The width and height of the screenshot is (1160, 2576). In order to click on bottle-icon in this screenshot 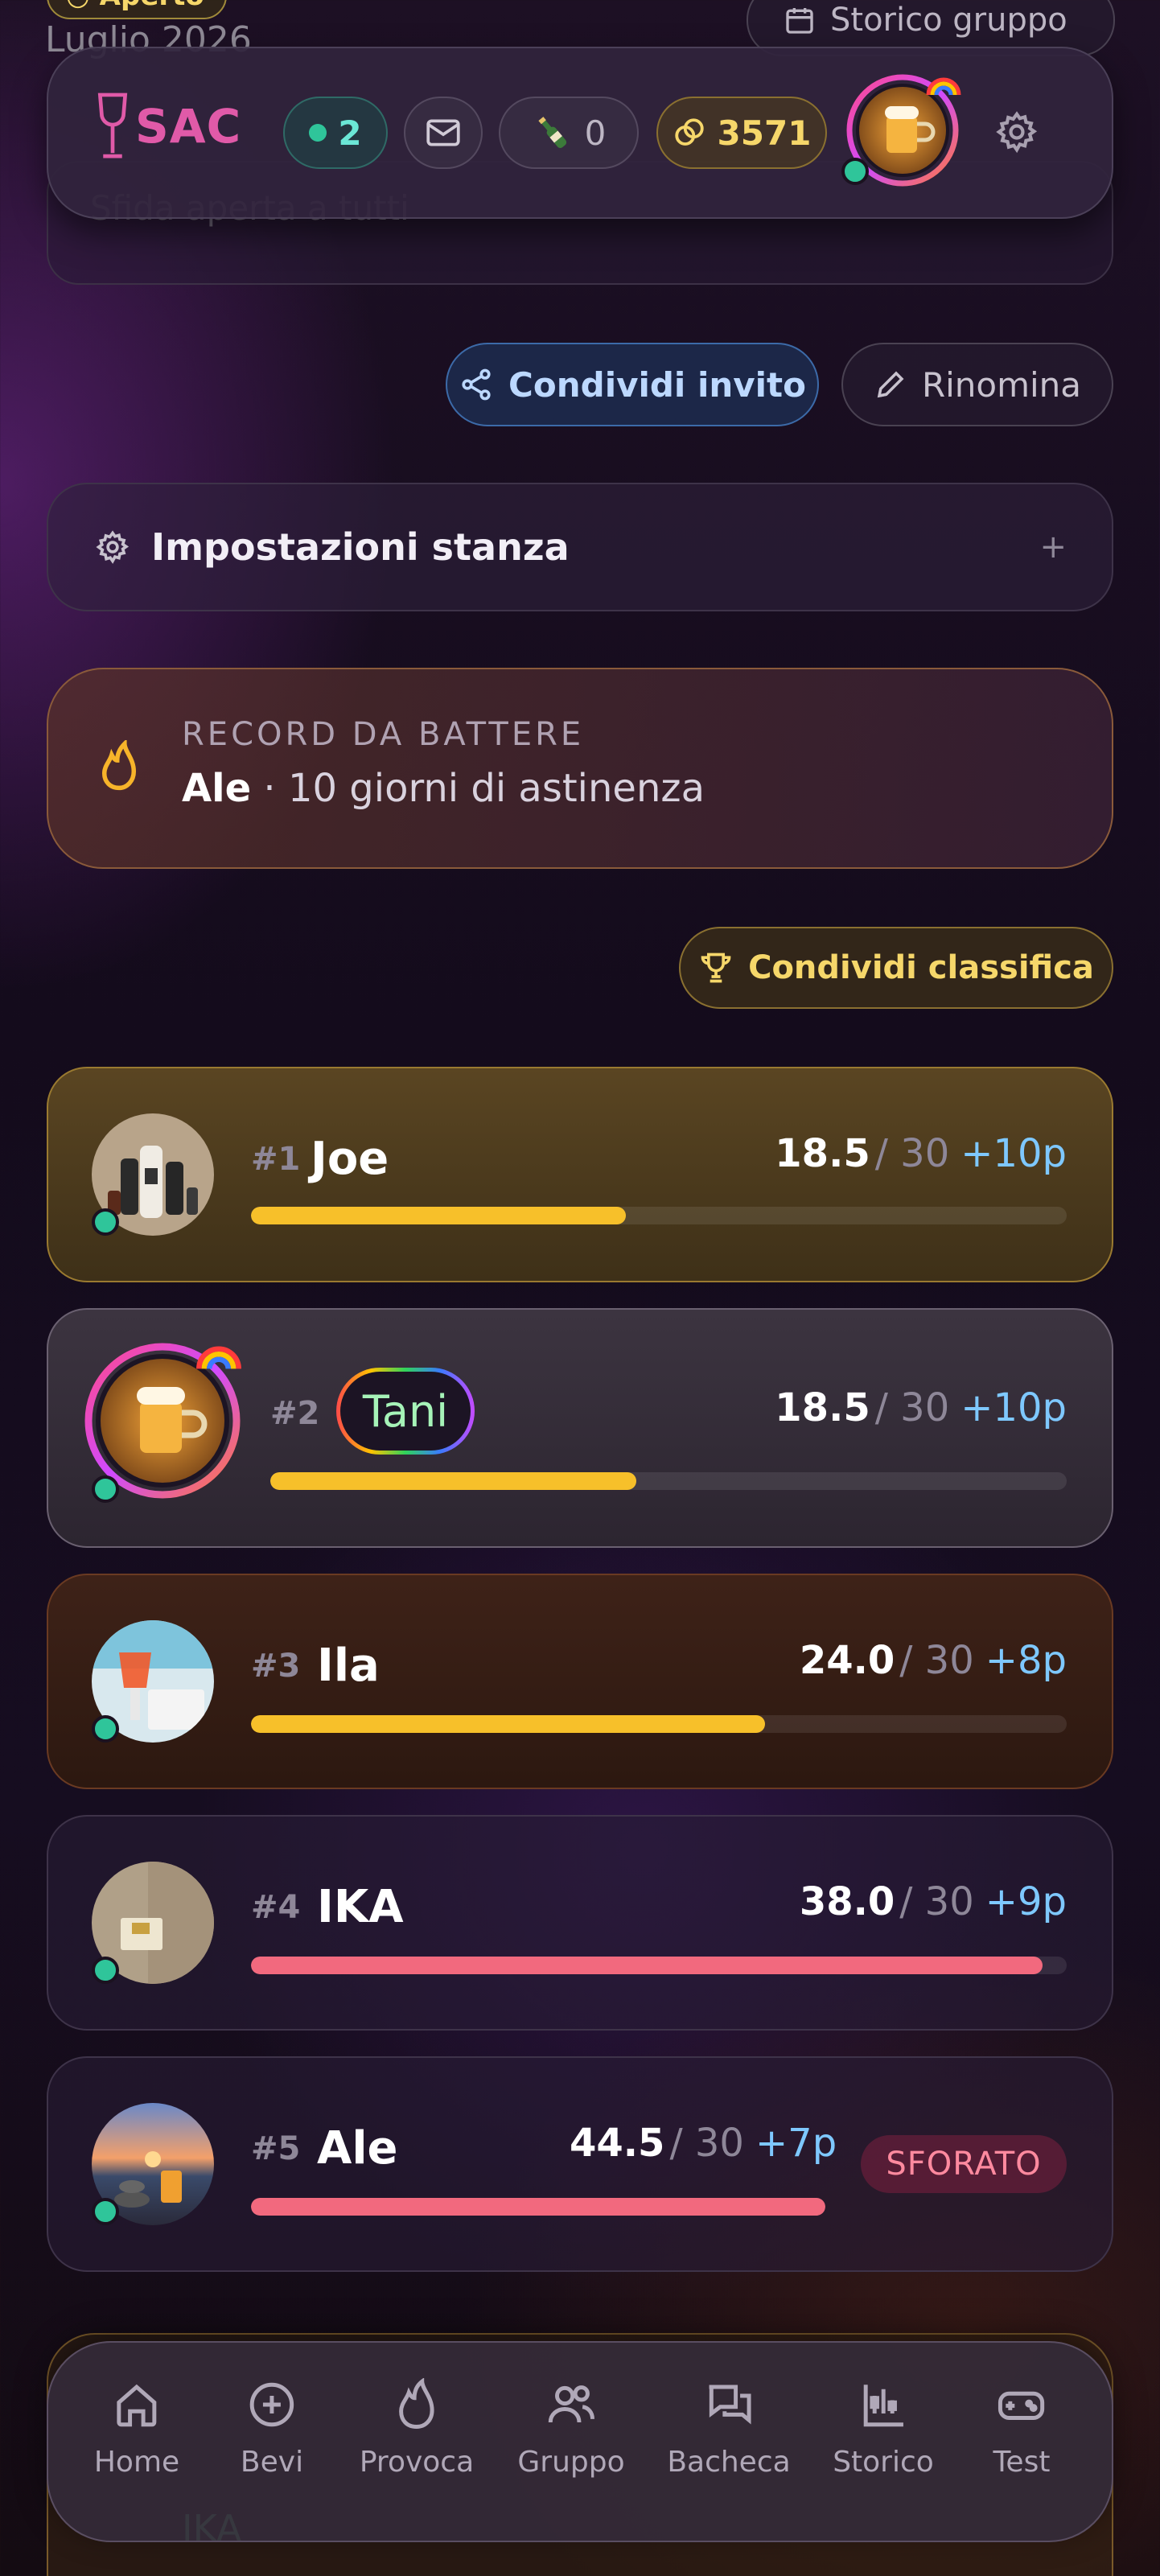, I will do `click(552, 133)`.